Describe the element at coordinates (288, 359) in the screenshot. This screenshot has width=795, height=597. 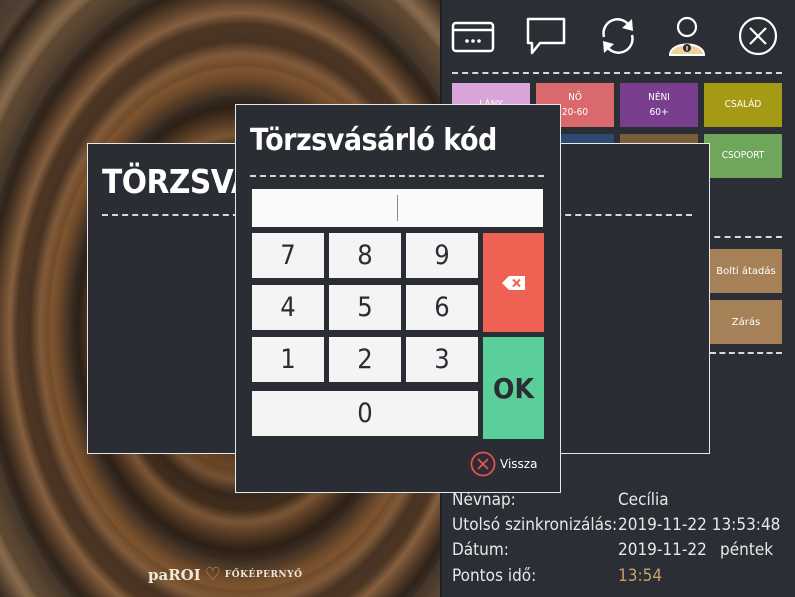
I see `key-1: 1` at that location.